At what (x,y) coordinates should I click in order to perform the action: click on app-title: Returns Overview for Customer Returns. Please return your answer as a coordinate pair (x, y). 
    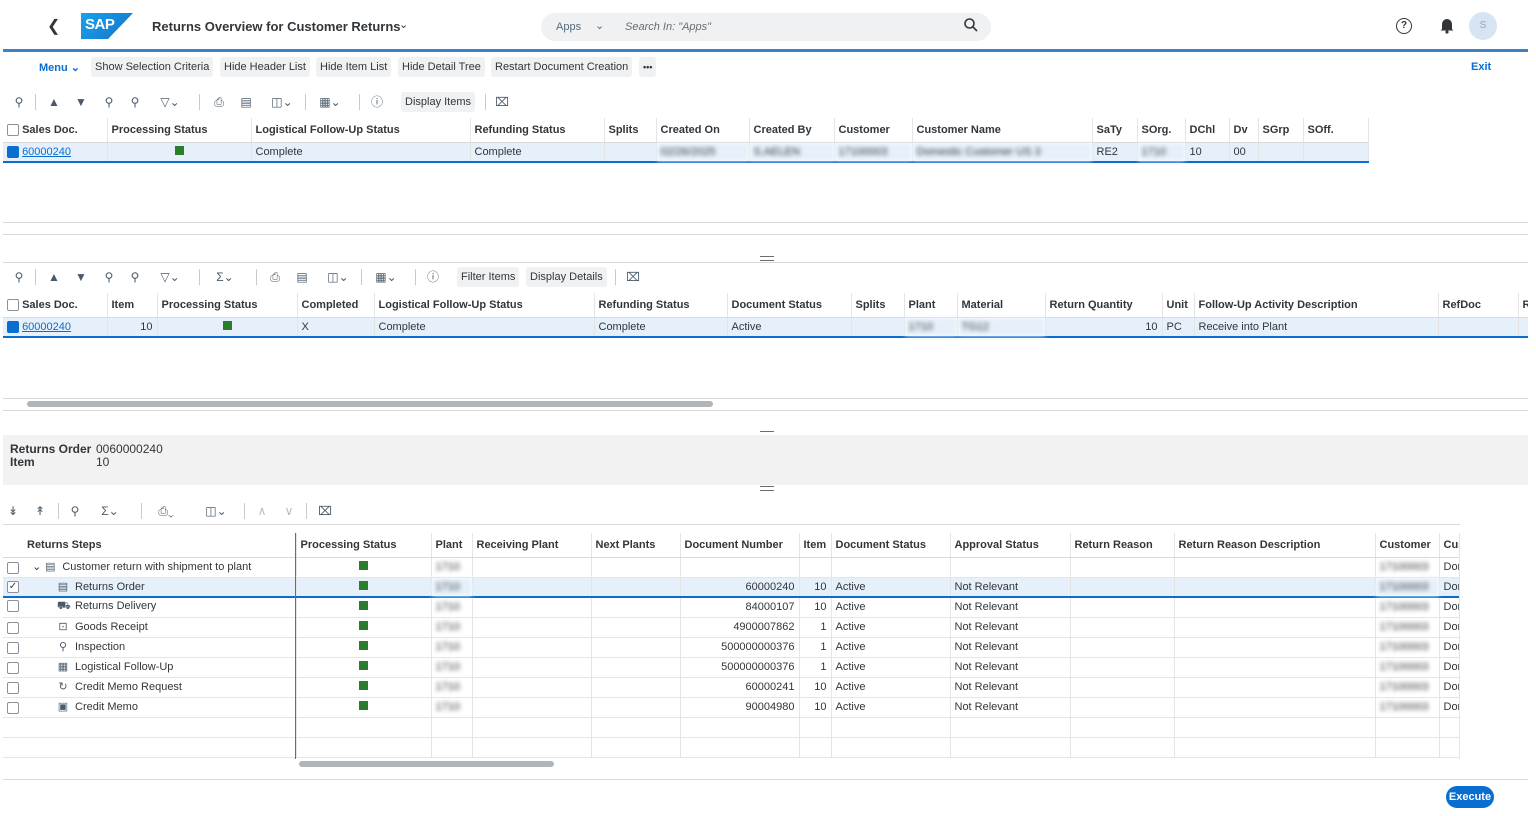
    Looking at the image, I should click on (276, 26).